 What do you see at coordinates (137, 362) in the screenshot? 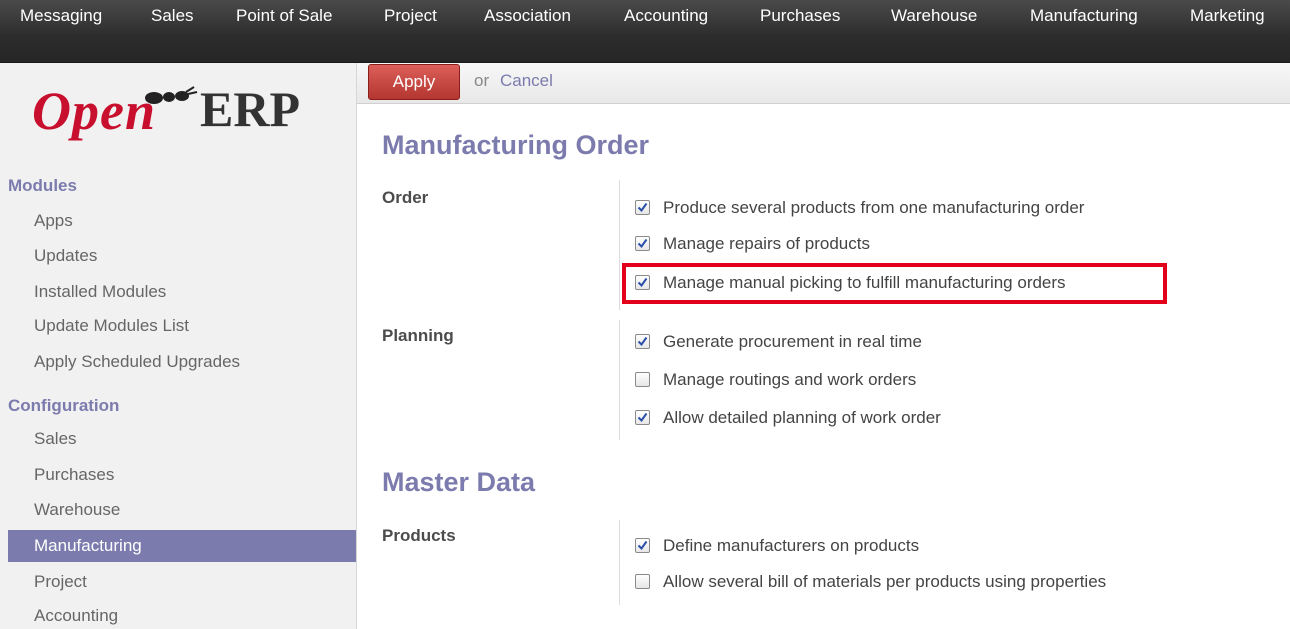
I see `sidebar-item-apply-scheduled-upgrades: Apply Scheduled Upgrades` at bounding box center [137, 362].